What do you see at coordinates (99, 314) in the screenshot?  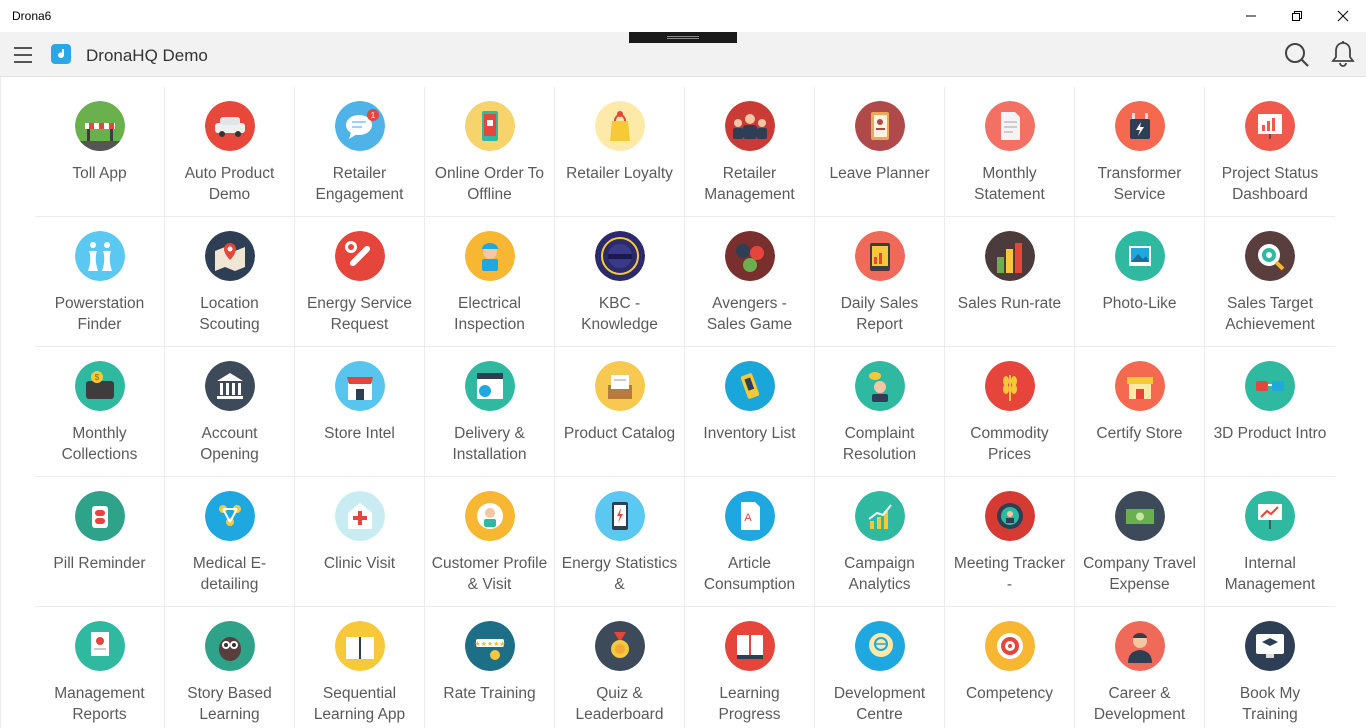 I see `app-label: Powerstation Finder` at bounding box center [99, 314].